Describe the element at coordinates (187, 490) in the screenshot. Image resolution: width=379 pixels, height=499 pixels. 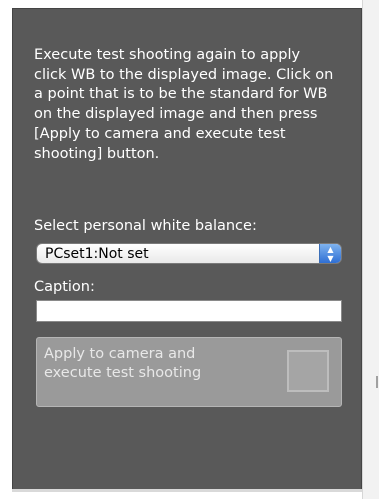
I see `panel-bottom-border` at that location.